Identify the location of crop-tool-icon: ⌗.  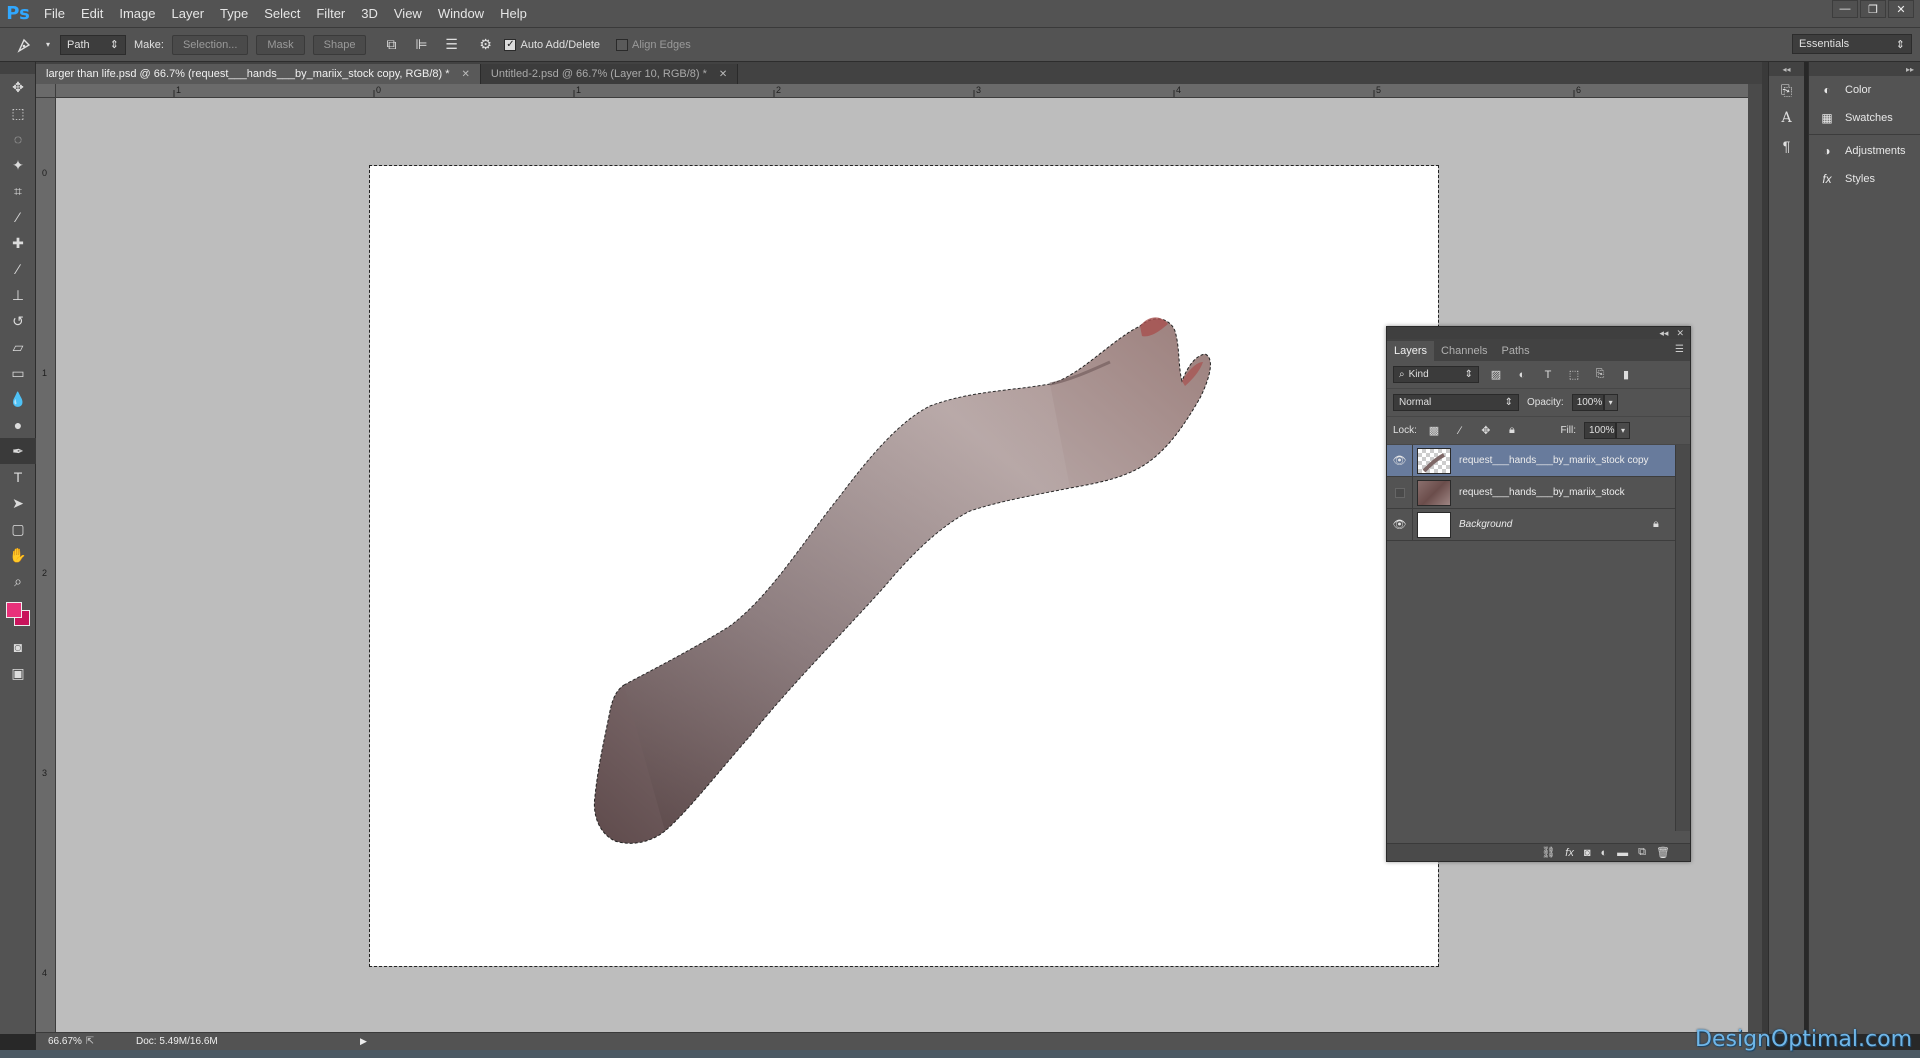
(18, 191).